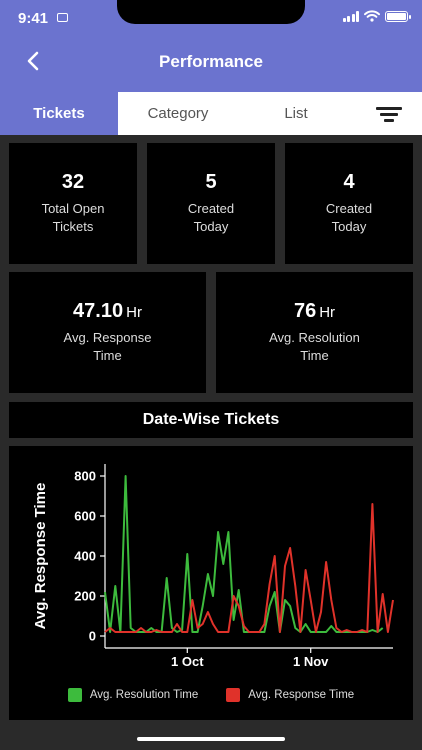 This screenshot has height=750, width=422. I want to click on y-tick-label: 800, so click(85, 476).